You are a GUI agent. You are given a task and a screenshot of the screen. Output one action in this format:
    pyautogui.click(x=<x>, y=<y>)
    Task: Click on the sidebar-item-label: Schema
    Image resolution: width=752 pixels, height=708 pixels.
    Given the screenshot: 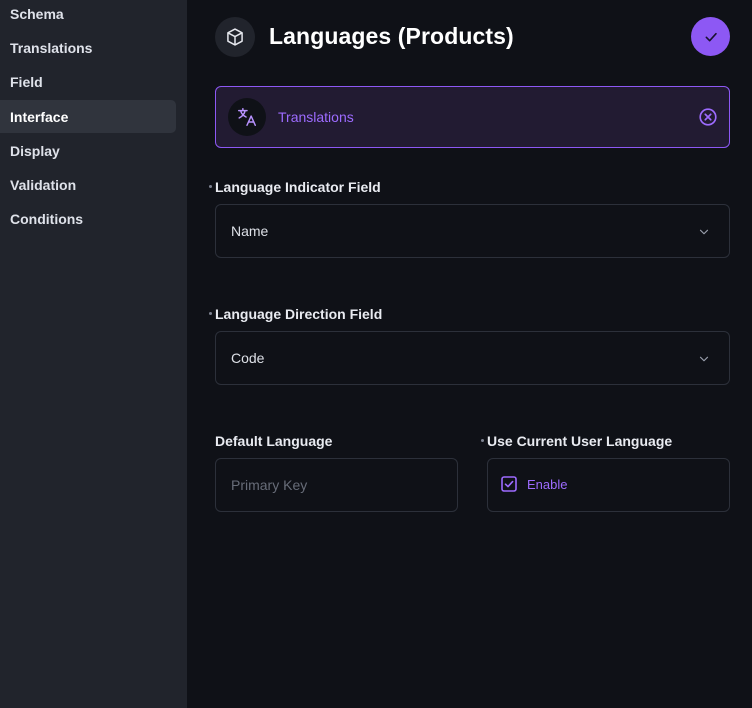 What is the action you would take?
    pyautogui.click(x=37, y=13)
    